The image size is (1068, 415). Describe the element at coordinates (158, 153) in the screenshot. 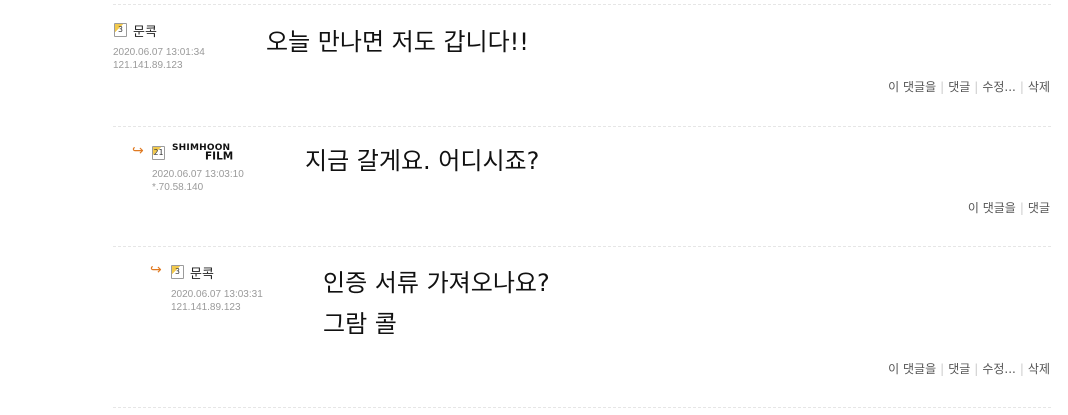

I see `level-badge-icon: 21` at that location.